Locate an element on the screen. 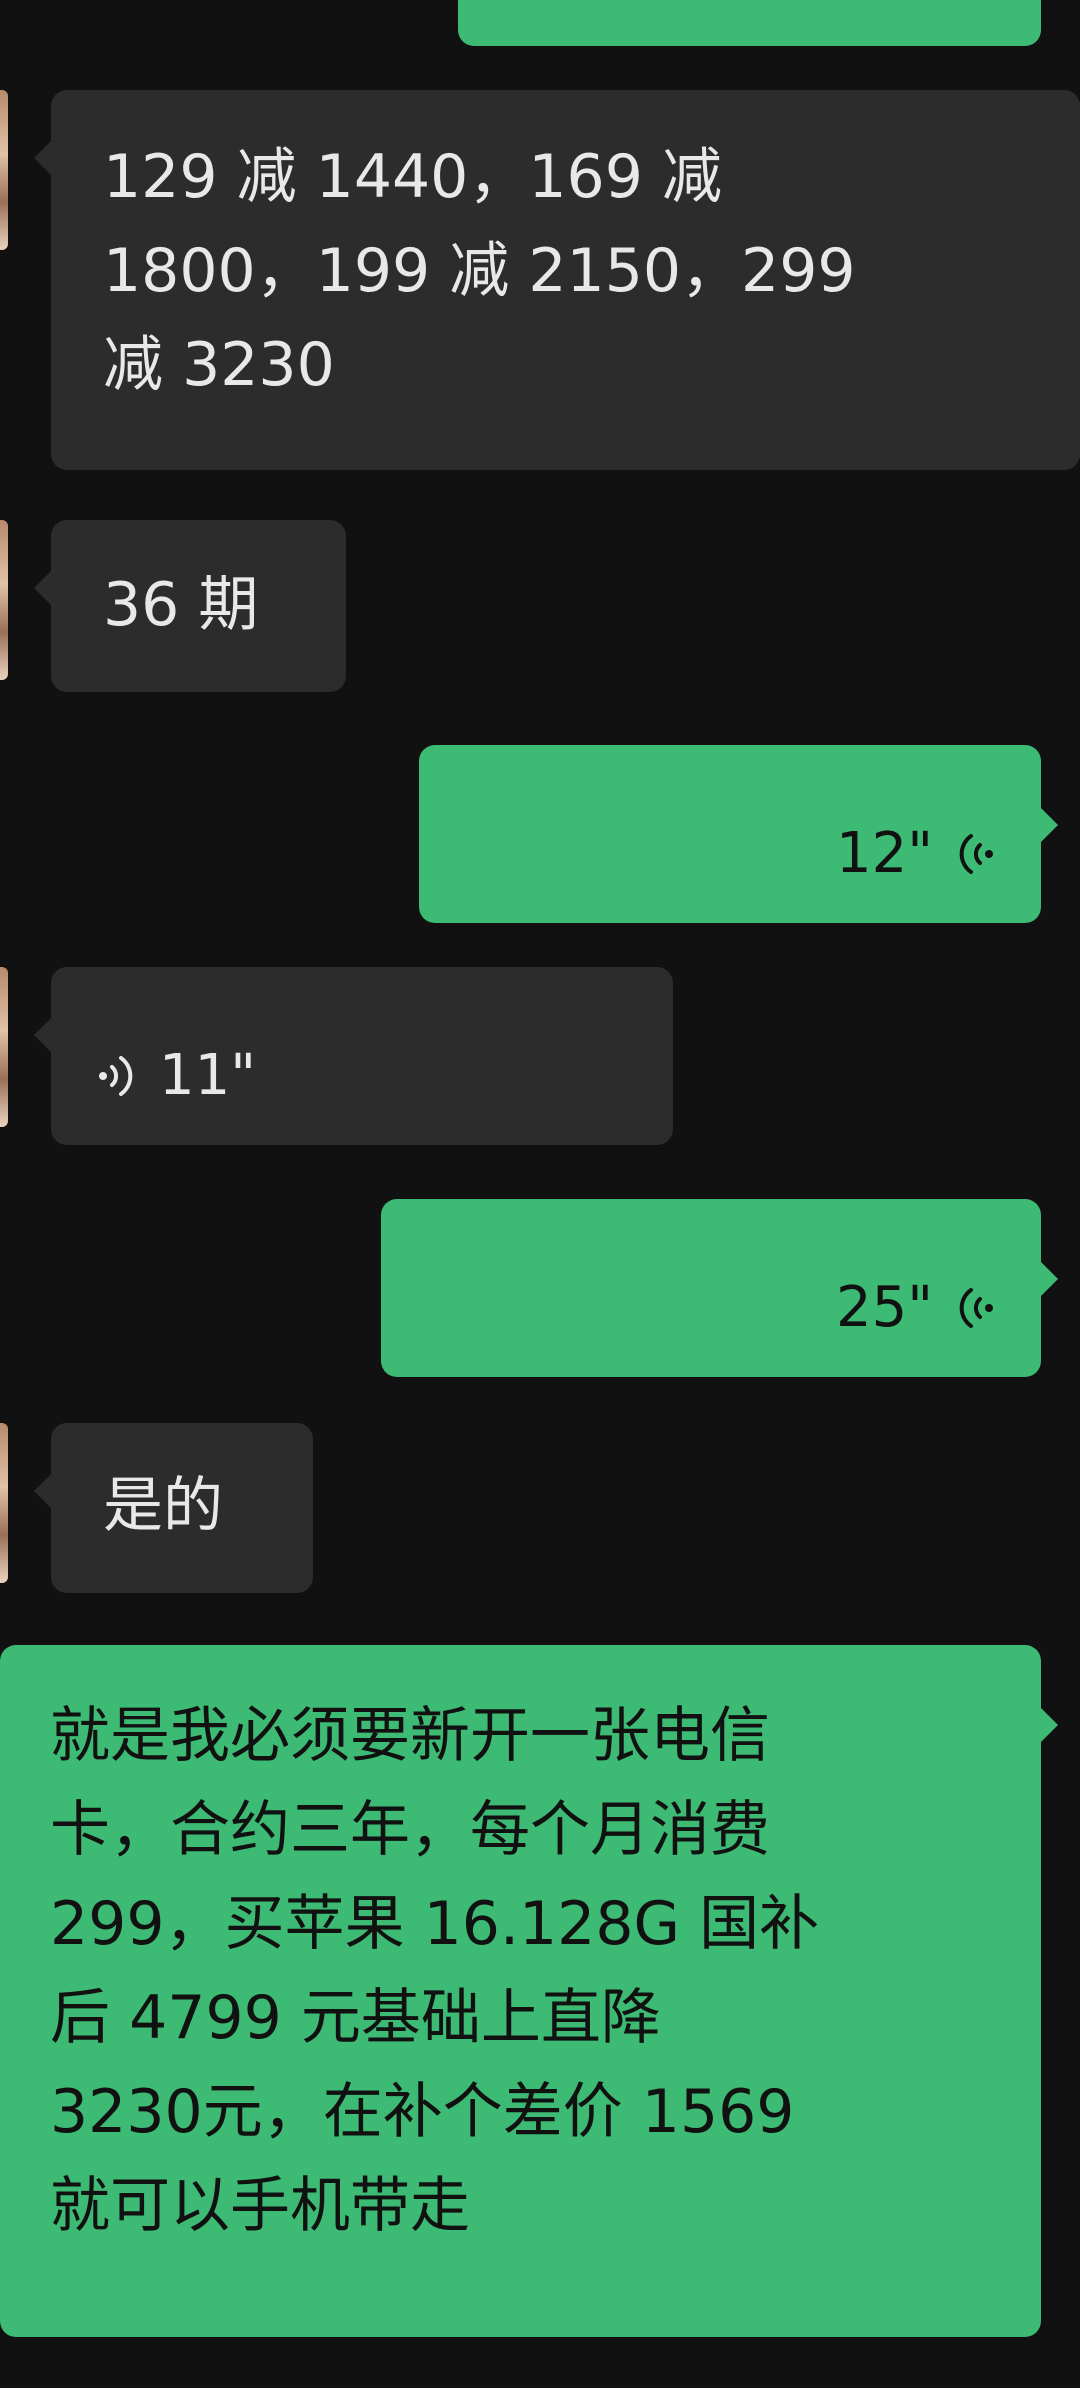 The image size is (1080, 2388). voice-message-incoming: 11" is located at coordinates (353, 1056).